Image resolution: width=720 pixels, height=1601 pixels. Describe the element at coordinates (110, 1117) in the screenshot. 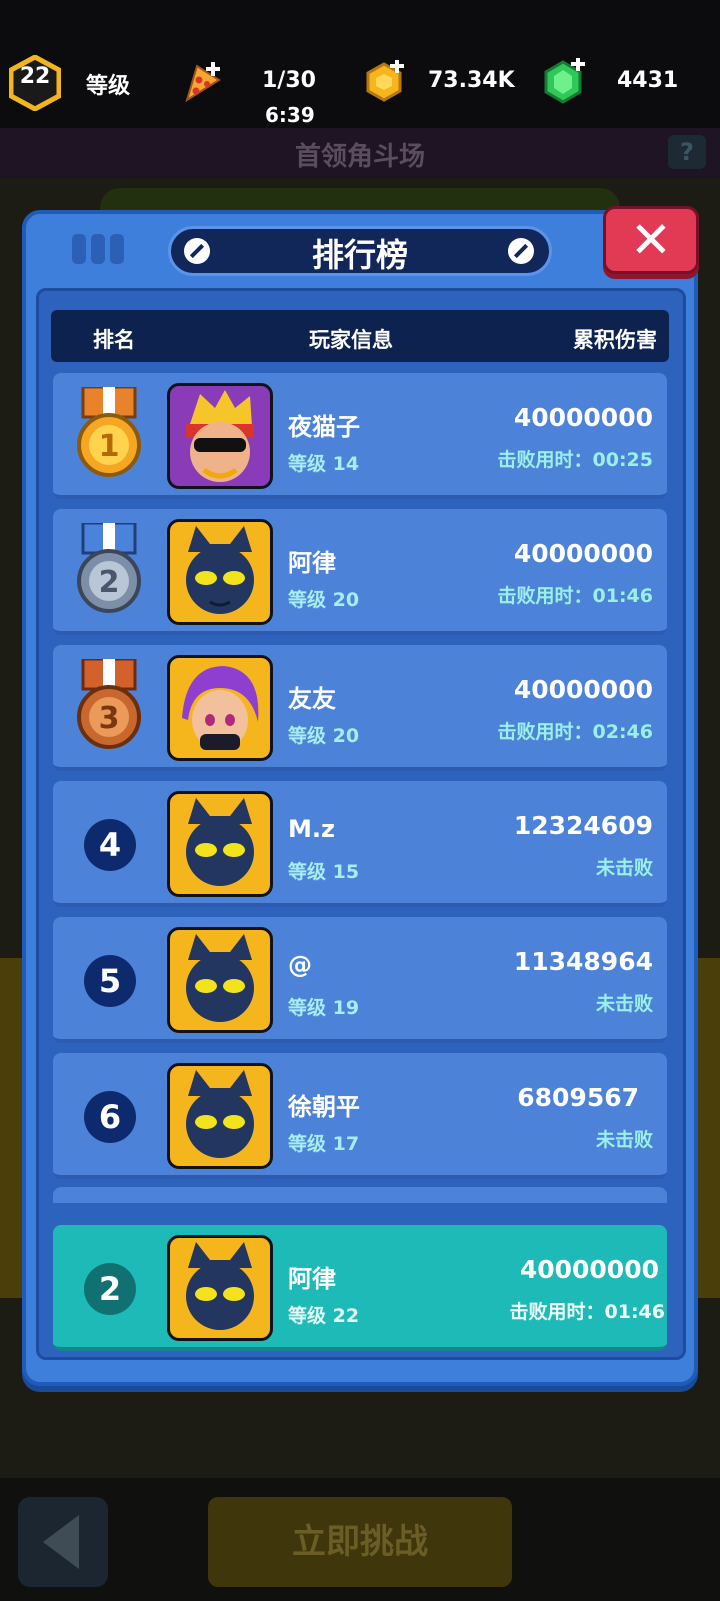

I see `rank-number: 6` at that location.